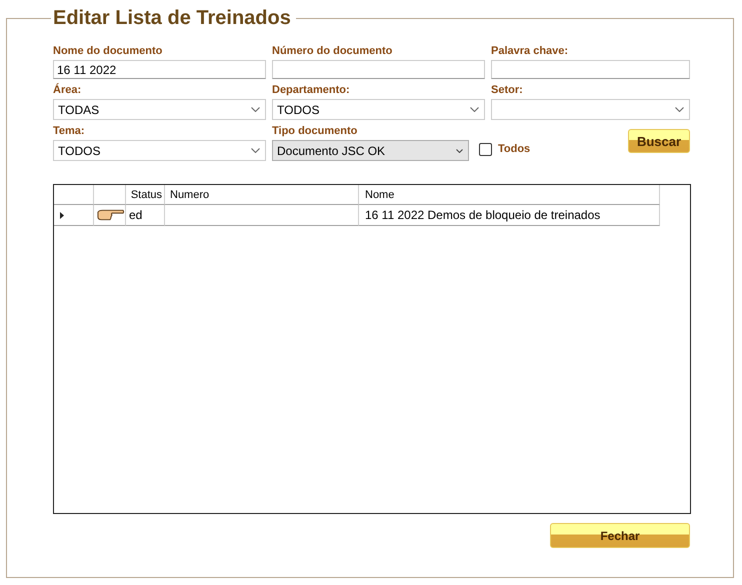  I want to click on dropdown: Documento JSC OK, so click(370, 150).